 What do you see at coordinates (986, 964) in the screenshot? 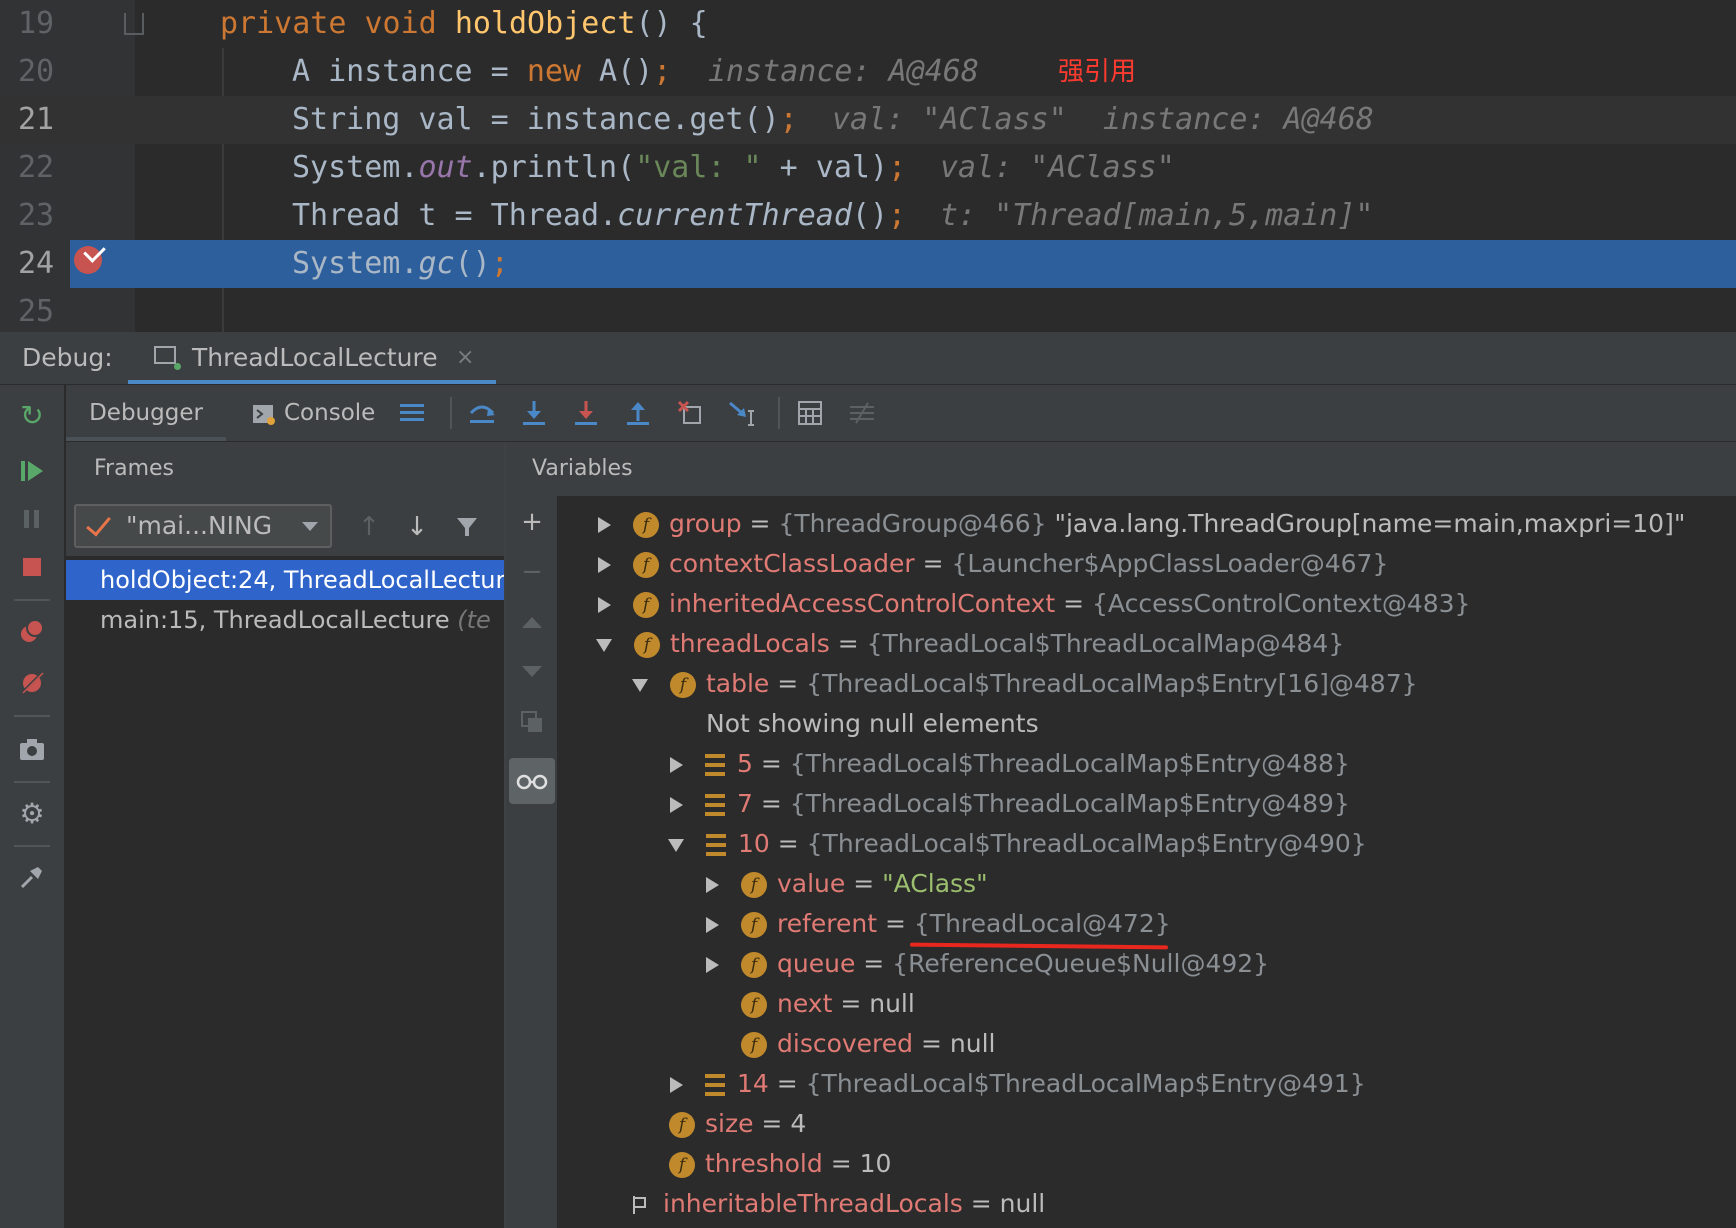
I see `variable-row-queue: f queue = {ReferenceQueue$Null@492}` at bounding box center [986, 964].